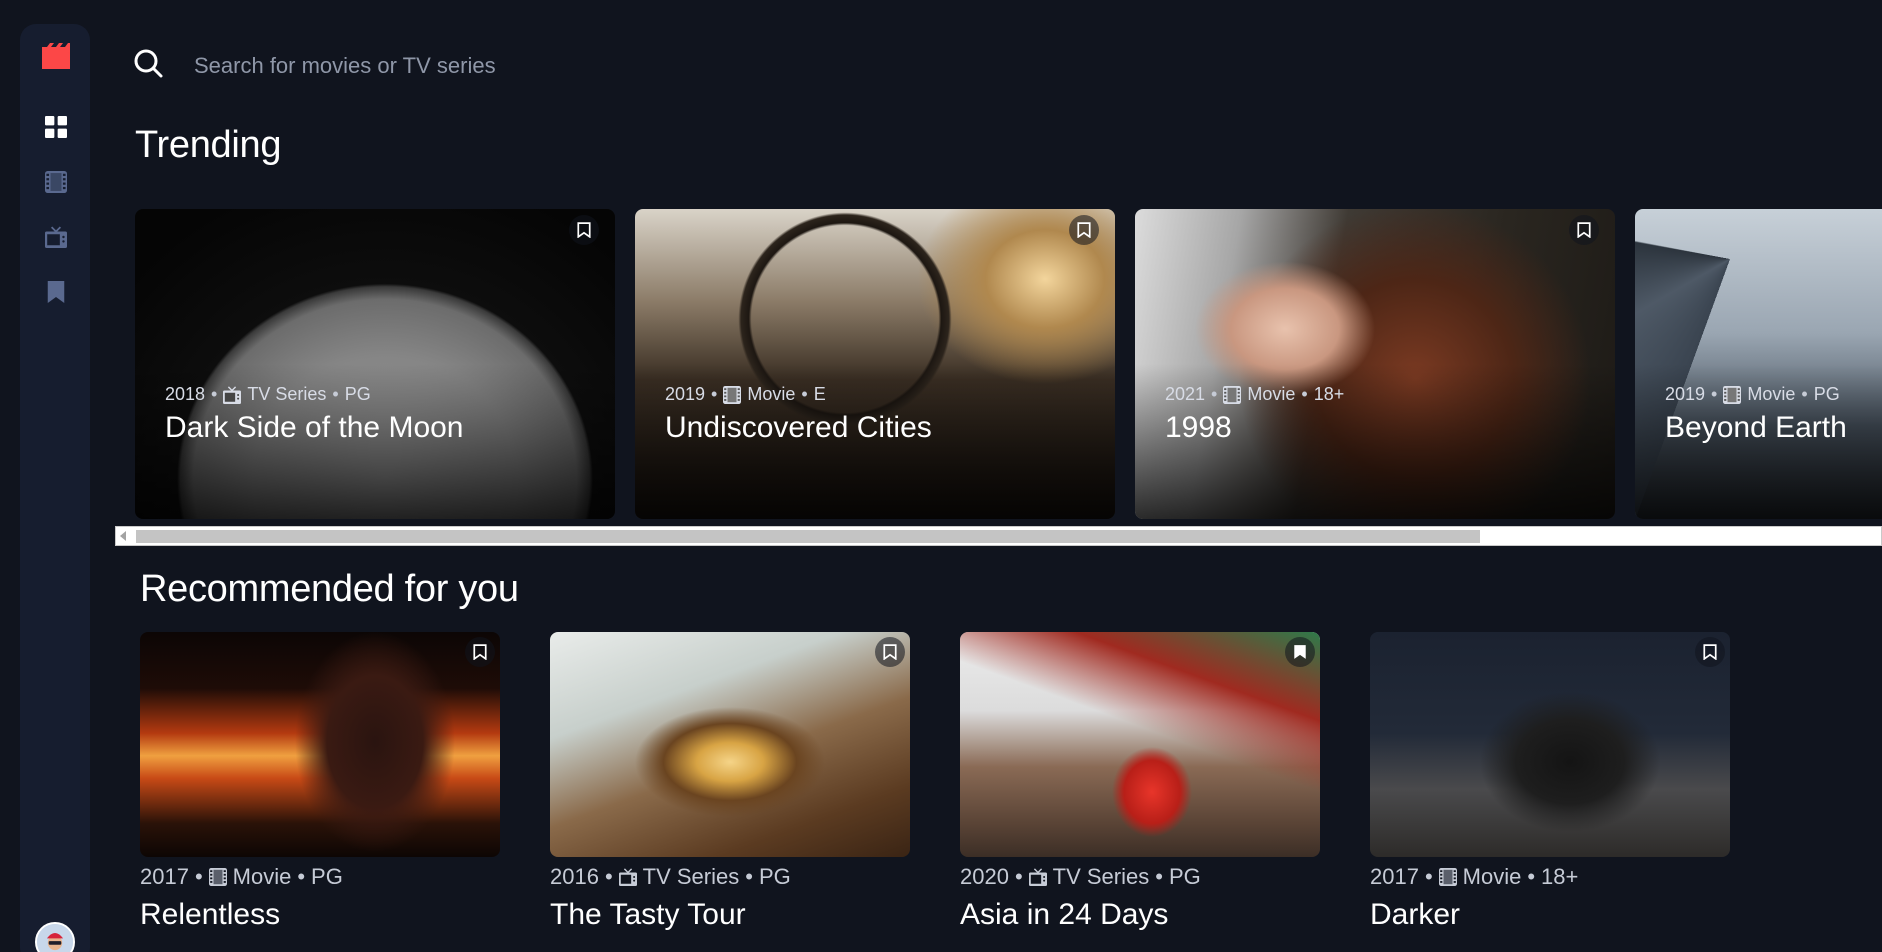  I want to click on nav-tv-series, so click(56, 237).